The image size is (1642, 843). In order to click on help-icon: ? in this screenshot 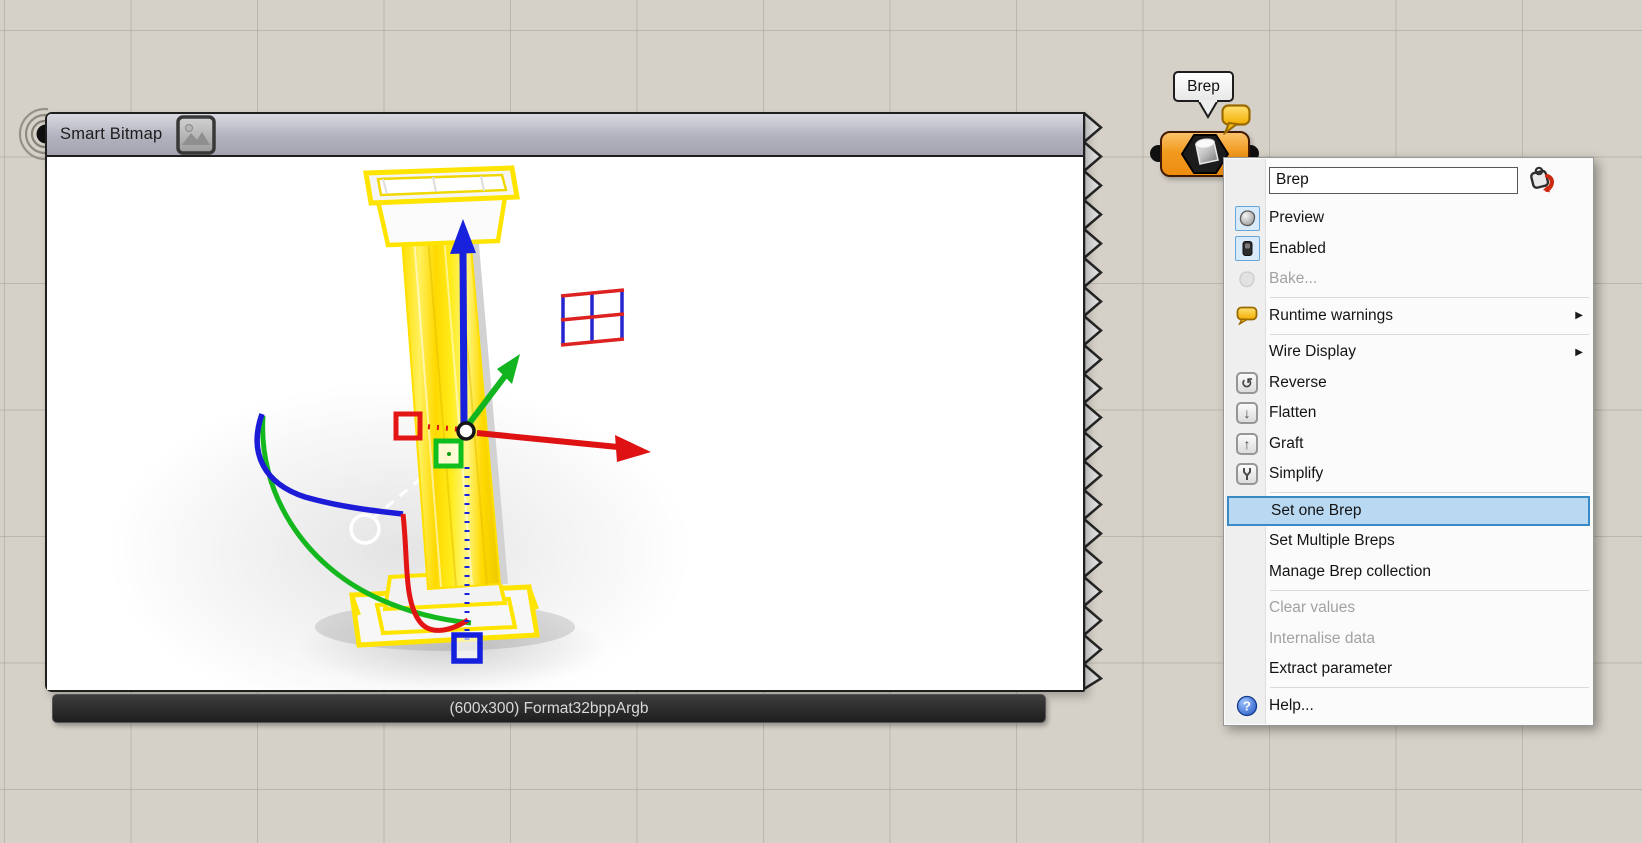, I will do `click(1247, 706)`.